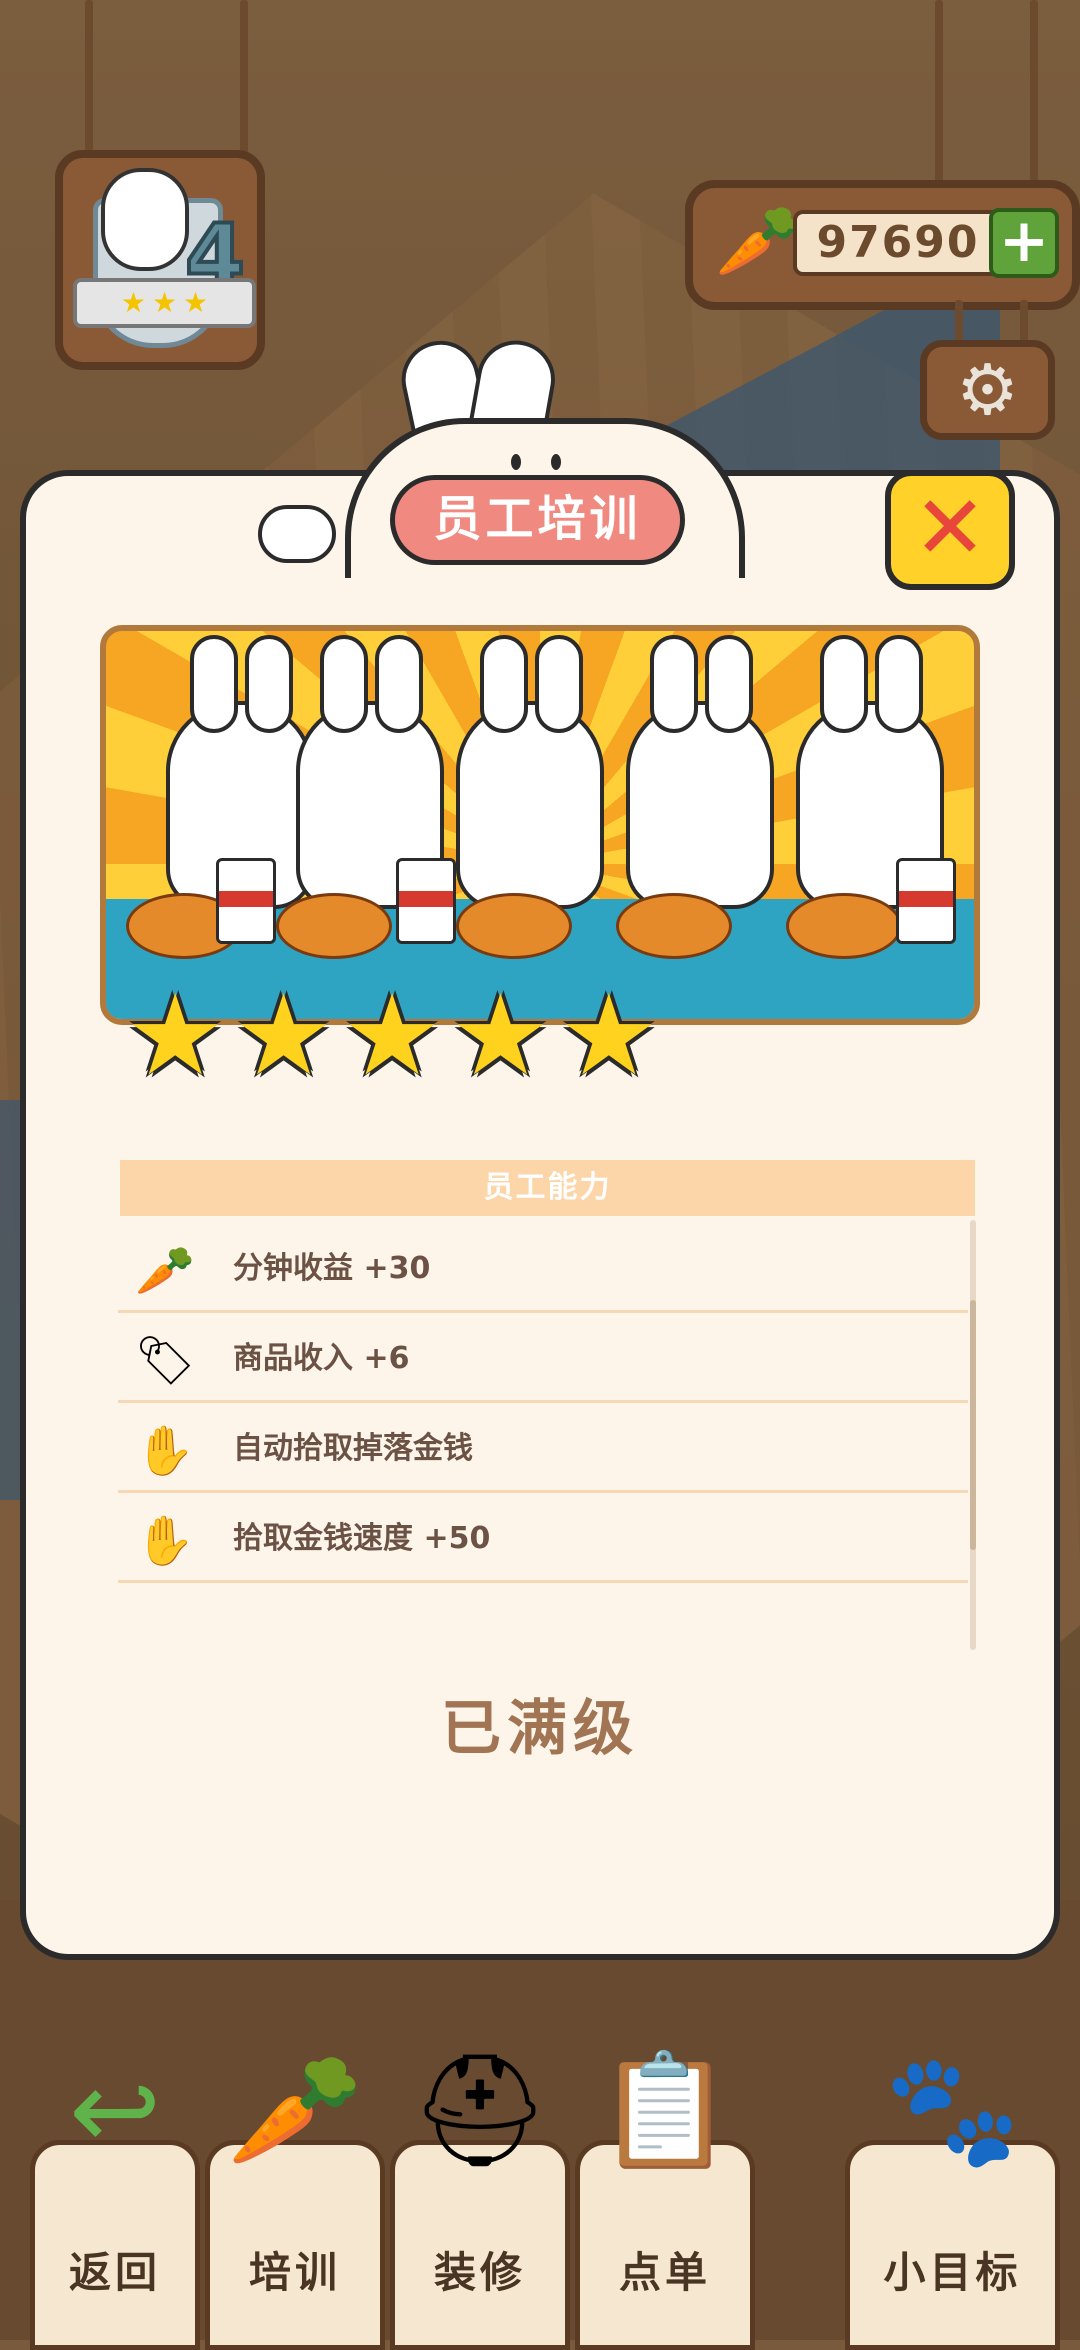 This screenshot has width=1080, height=2350. I want to click on staff-training-banner-image, so click(540, 825).